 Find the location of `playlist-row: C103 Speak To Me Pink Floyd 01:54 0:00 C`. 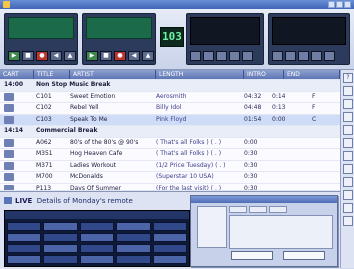

playlist-row: C103 Speak To Me Pink Floyd 01:54 0:00 C is located at coordinates (170, 120).